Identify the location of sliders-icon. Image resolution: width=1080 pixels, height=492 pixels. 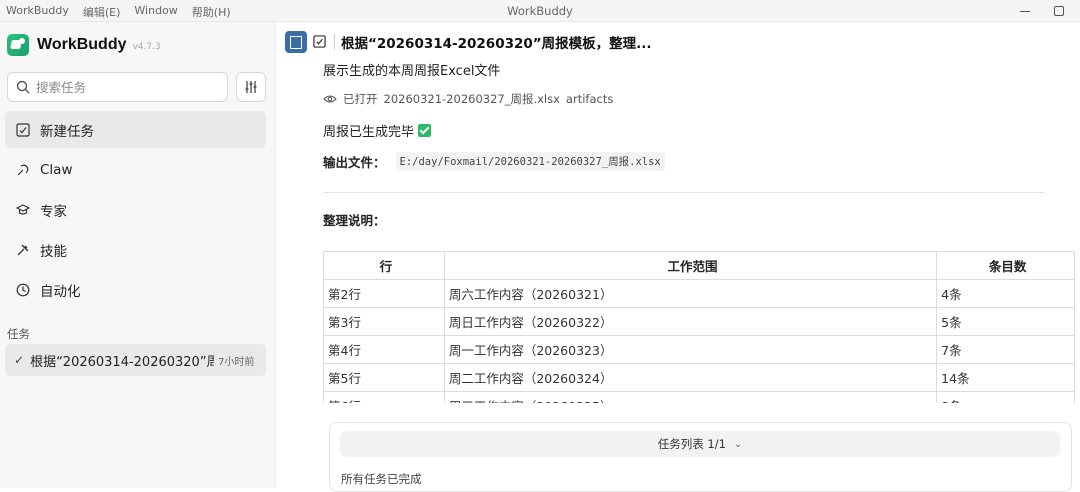
(251, 87).